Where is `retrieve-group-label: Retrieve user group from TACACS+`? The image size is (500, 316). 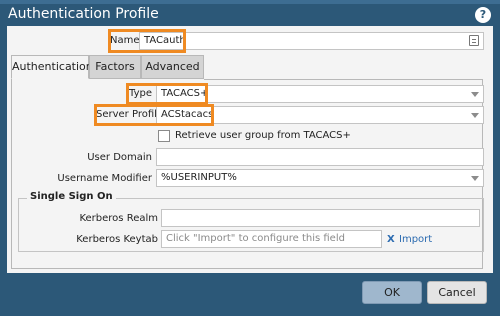 retrieve-group-label: Retrieve user group from TACACS+ is located at coordinates (263, 135).